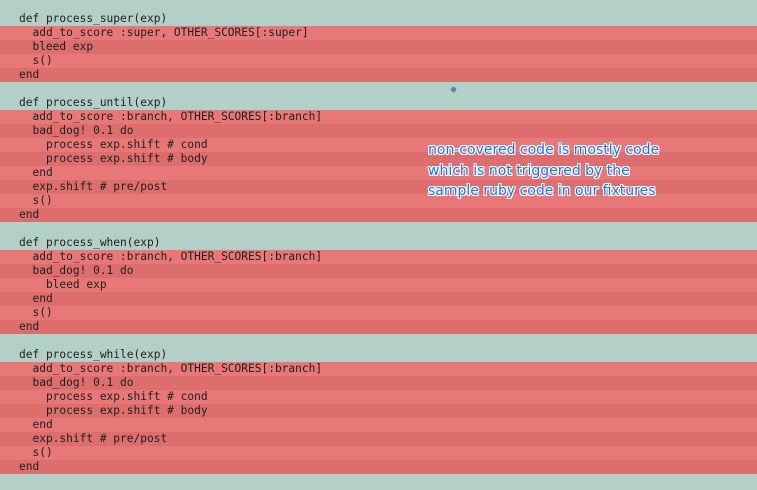 This screenshot has width=757, height=490. I want to click on code-line-uncovered: process exp.shift # body, so click(378, 411).